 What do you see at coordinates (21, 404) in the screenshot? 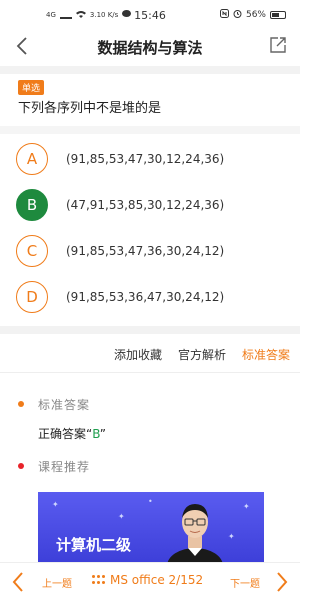
I see `section-dot-orange` at bounding box center [21, 404].